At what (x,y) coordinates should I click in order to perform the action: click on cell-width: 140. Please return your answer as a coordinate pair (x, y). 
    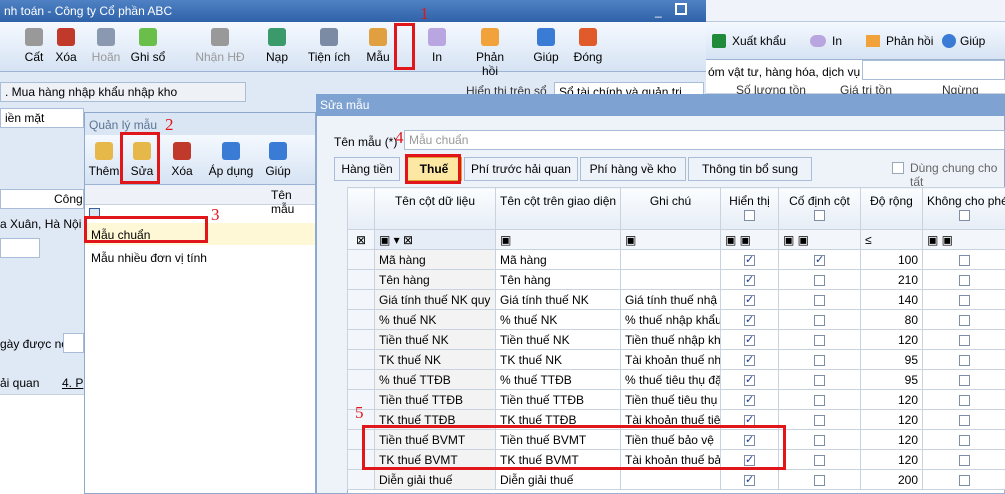
    Looking at the image, I should click on (891, 299).